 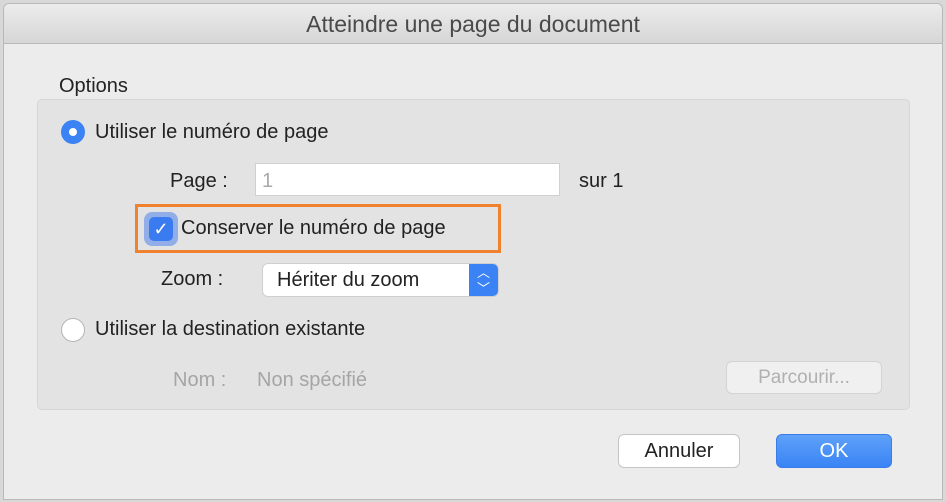 What do you see at coordinates (473, 24) in the screenshot?
I see `dialog-title: Atteindre une page du document` at bounding box center [473, 24].